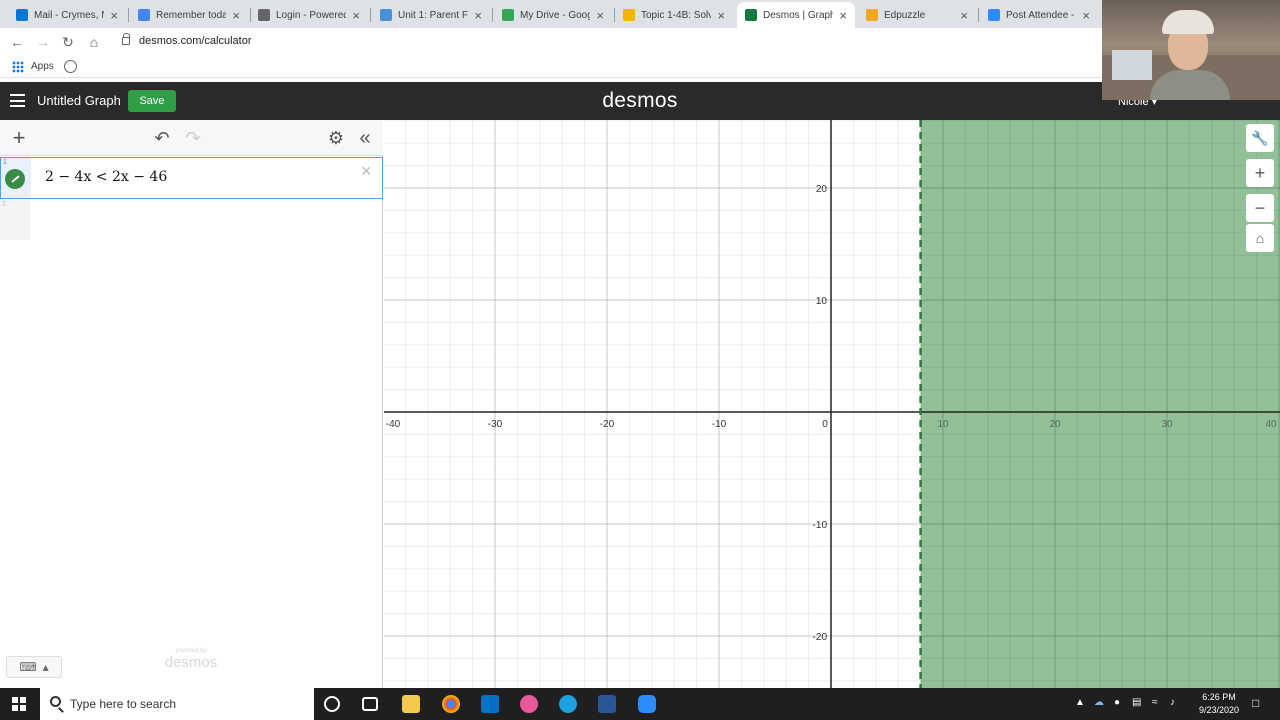  I want to click on redo-icon: ↷, so click(193, 138).